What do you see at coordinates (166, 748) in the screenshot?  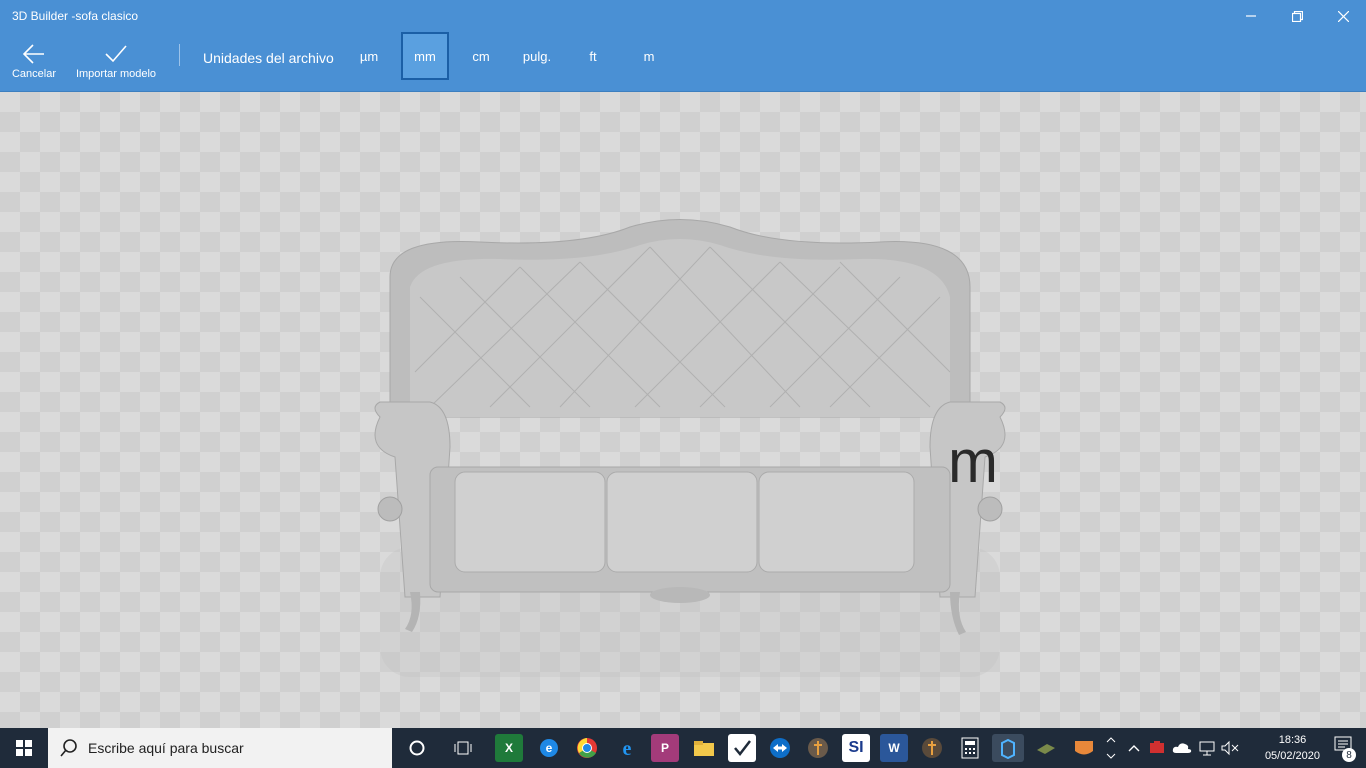 I see `search-placeholder: Escribe aquí para buscar` at bounding box center [166, 748].